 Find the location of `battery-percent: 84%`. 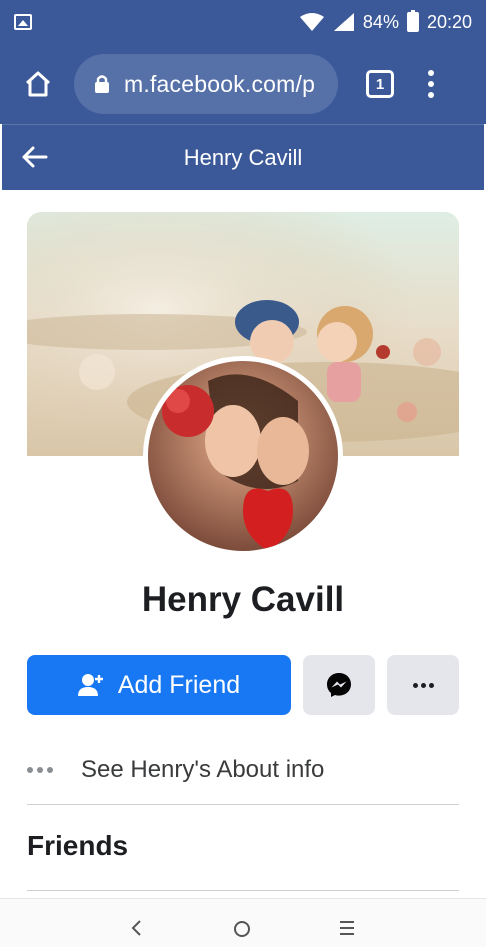

battery-percent: 84% is located at coordinates (380, 21).